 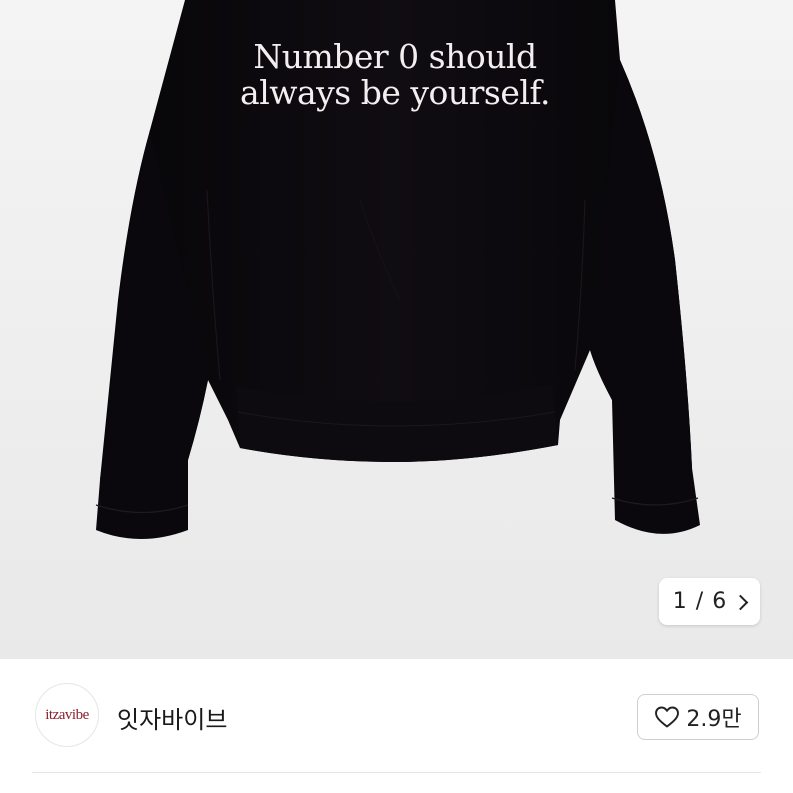 I want to click on sweatshirt-print-line-2: always be yourself., so click(x=395, y=92).